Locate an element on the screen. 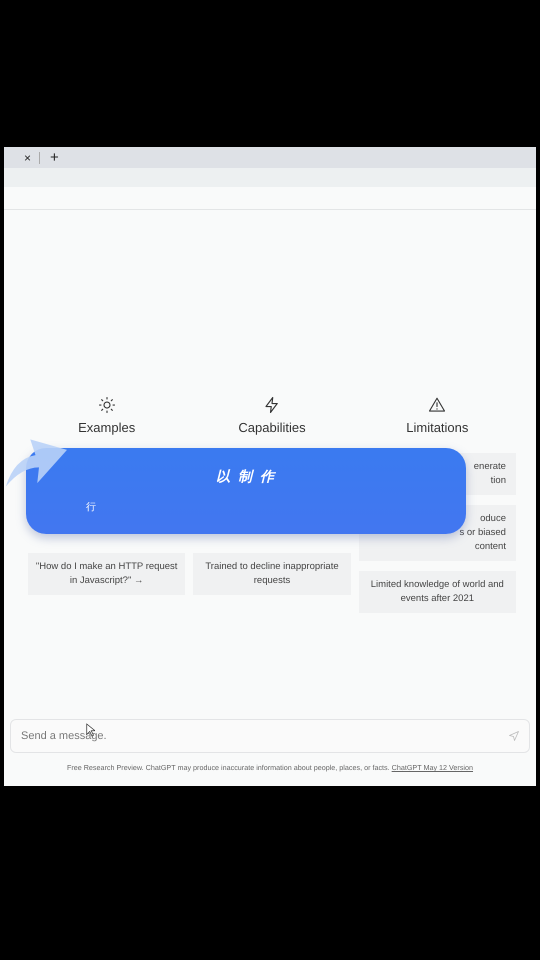 Image resolution: width=540 pixels, height=960 pixels. new-tab-button: + is located at coordinates (54, 157).